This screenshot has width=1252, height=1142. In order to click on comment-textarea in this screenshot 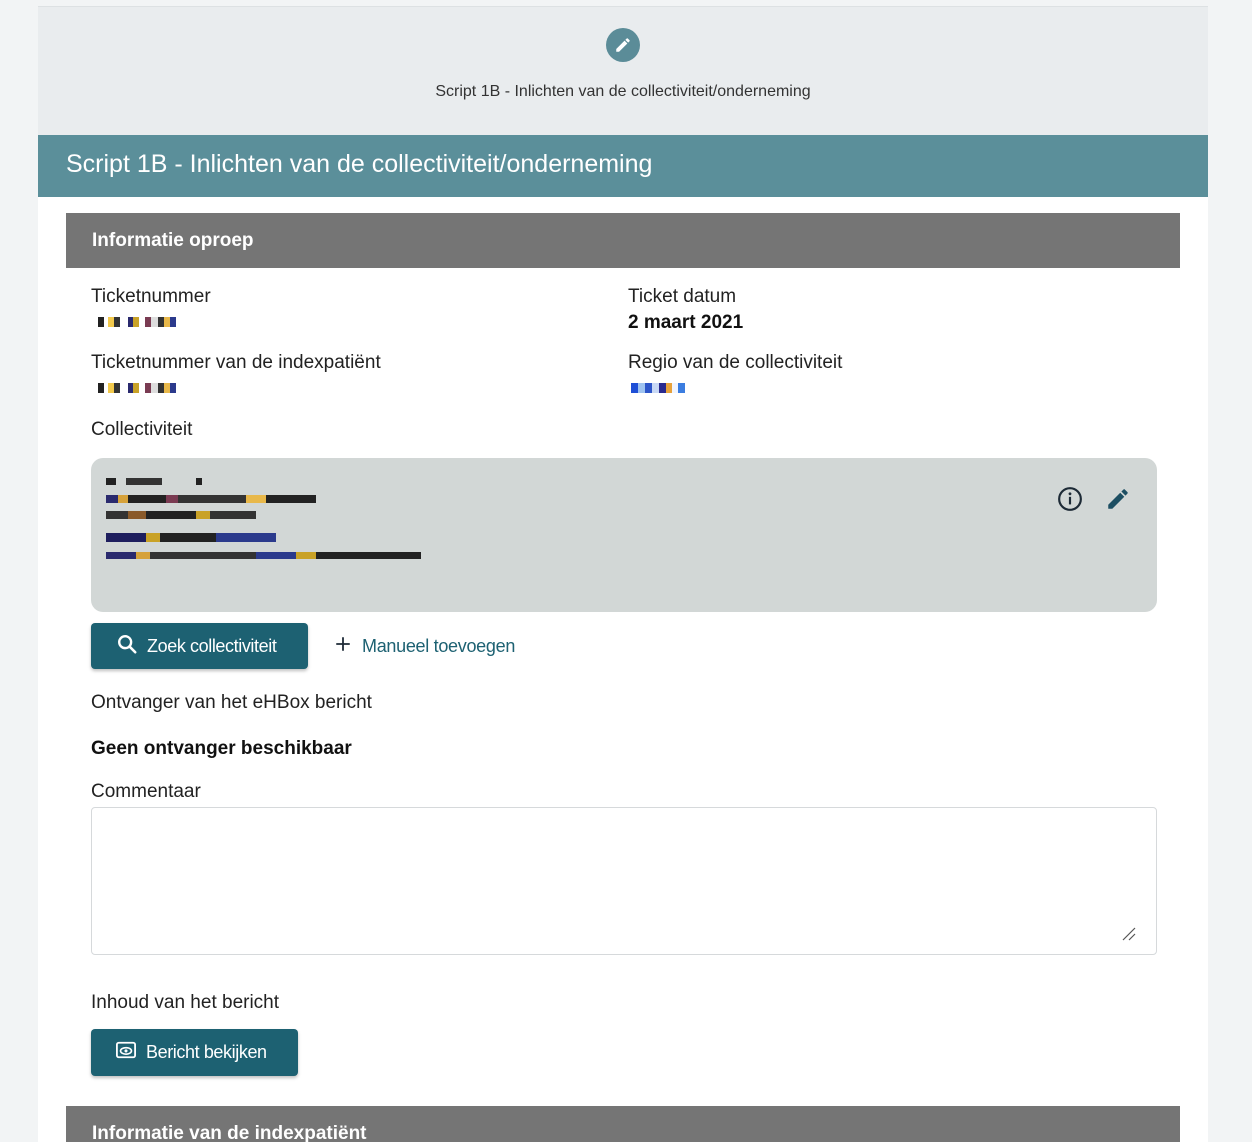, I will do `click(624, 881)`.